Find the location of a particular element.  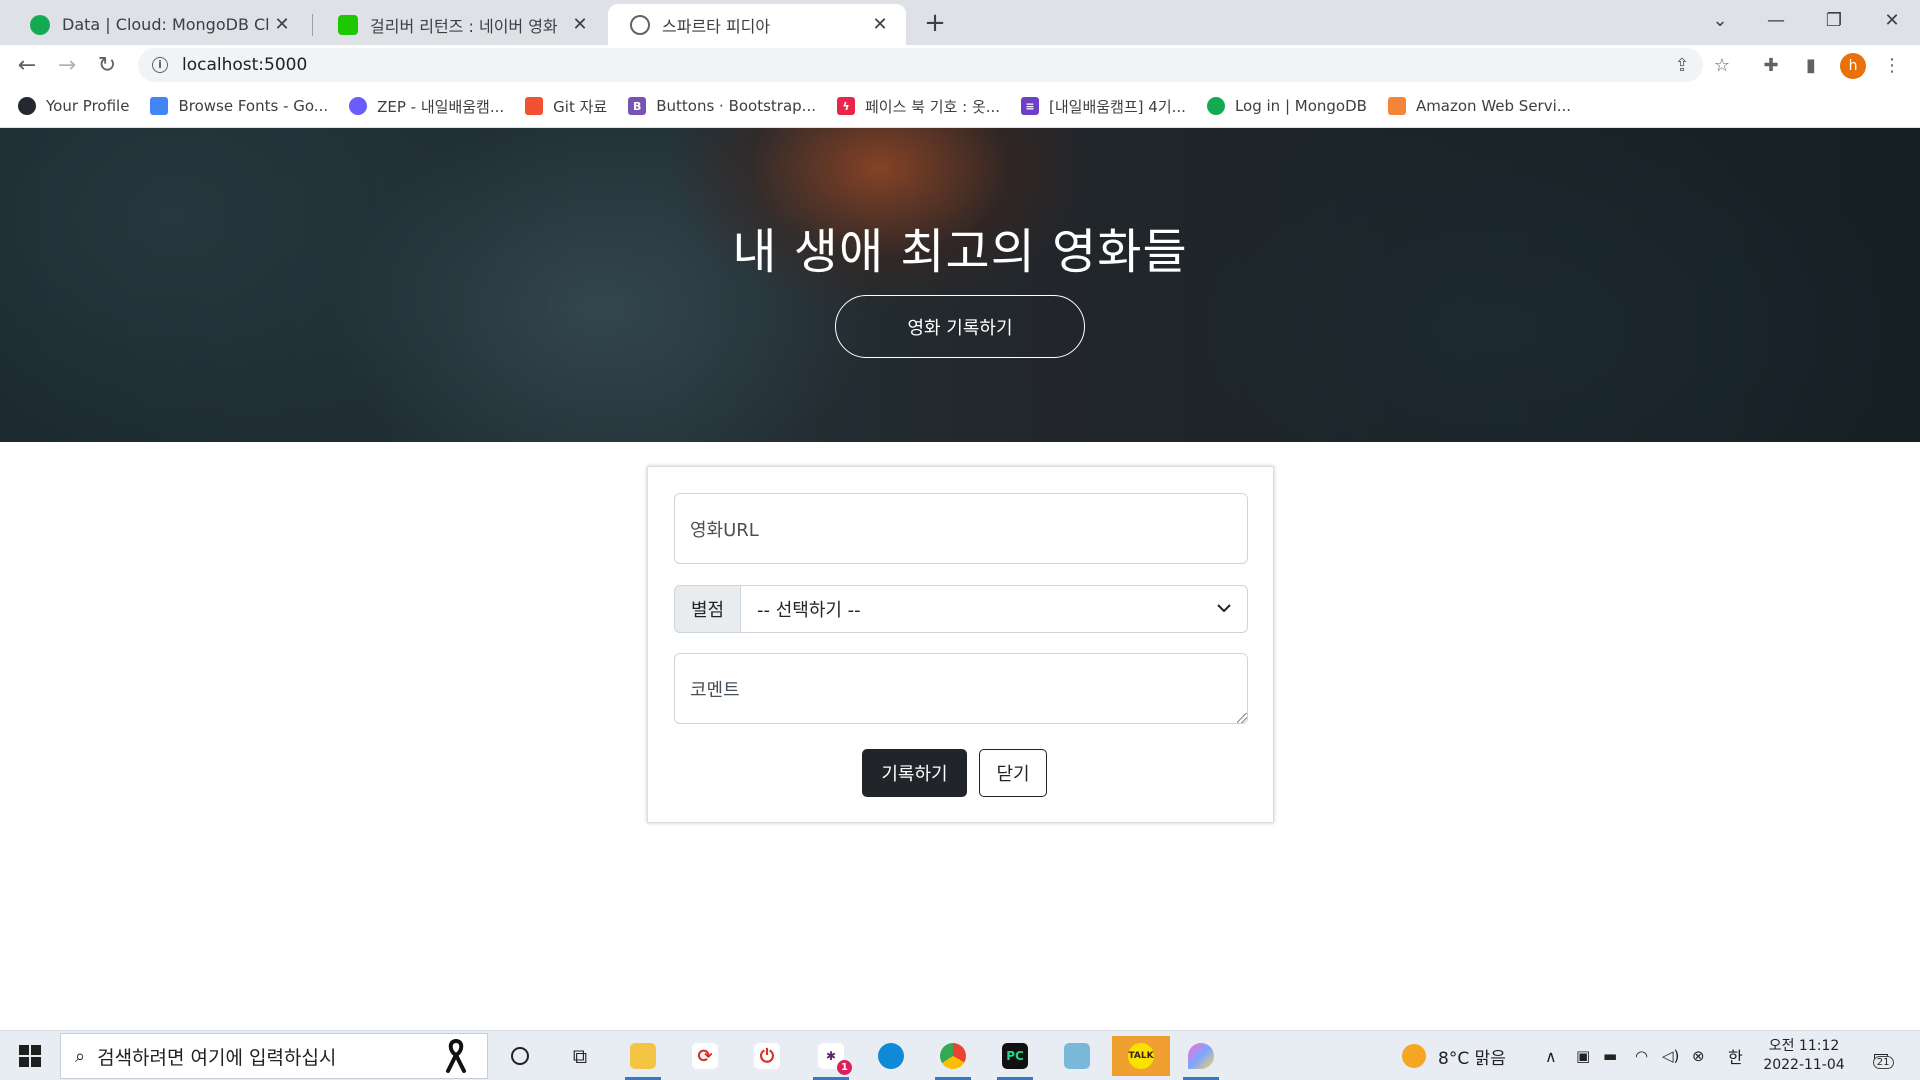

side-panel-icon: ▮ is located at coordinates (1811, 65).